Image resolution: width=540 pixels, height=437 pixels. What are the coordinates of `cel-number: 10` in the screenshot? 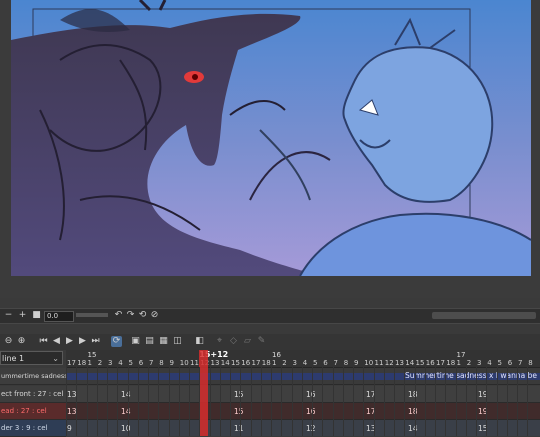 It's located at (126, 428).